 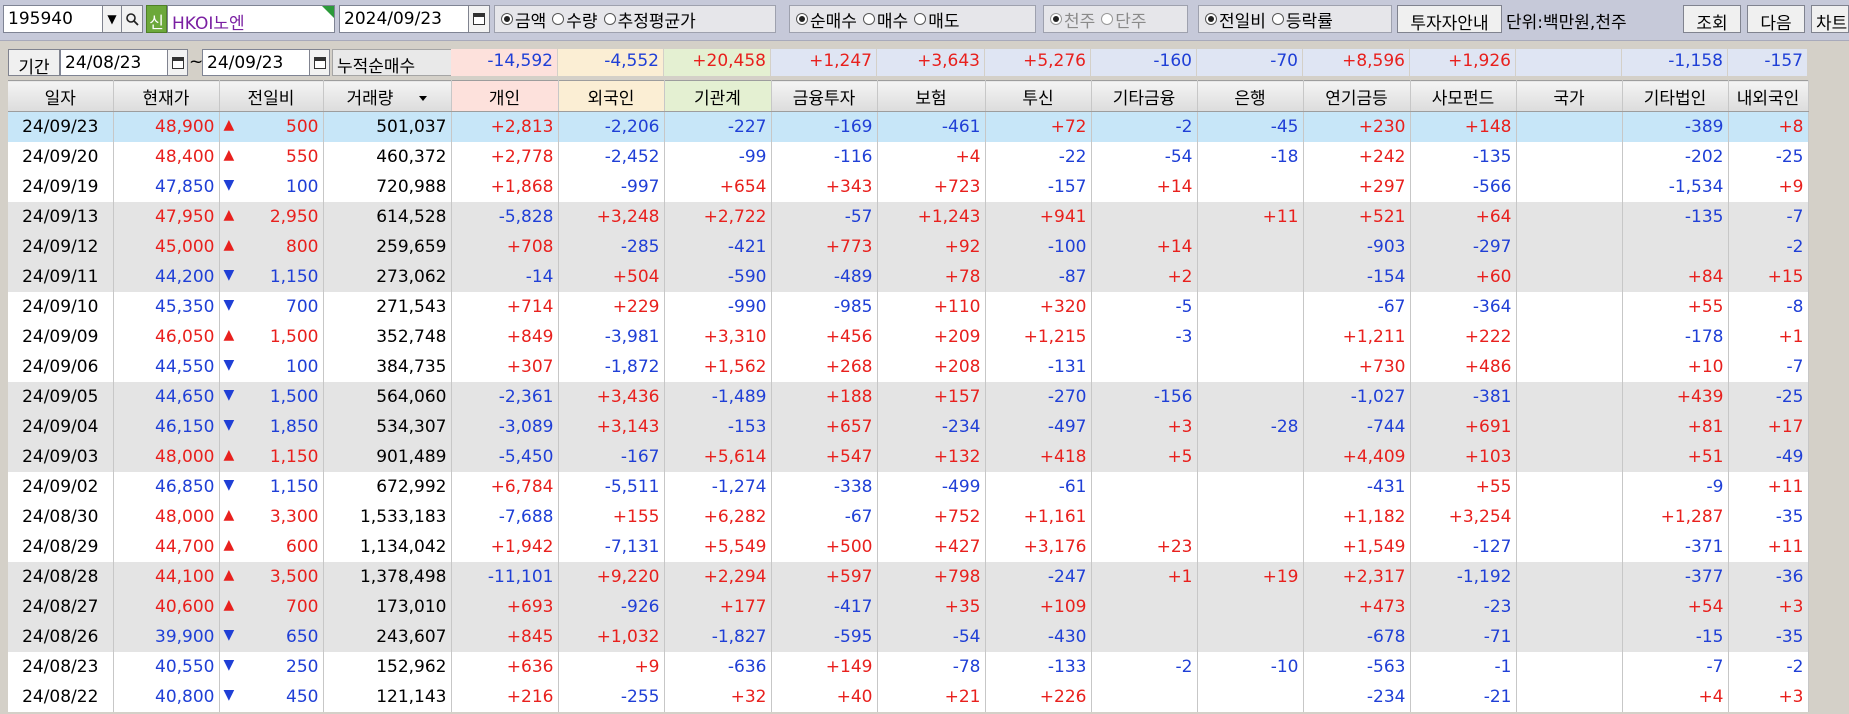 What do you see at coordinates (166, 96) in the screenshot?
I see `col-header-price: 현재가` at bounding box center [166, 96].